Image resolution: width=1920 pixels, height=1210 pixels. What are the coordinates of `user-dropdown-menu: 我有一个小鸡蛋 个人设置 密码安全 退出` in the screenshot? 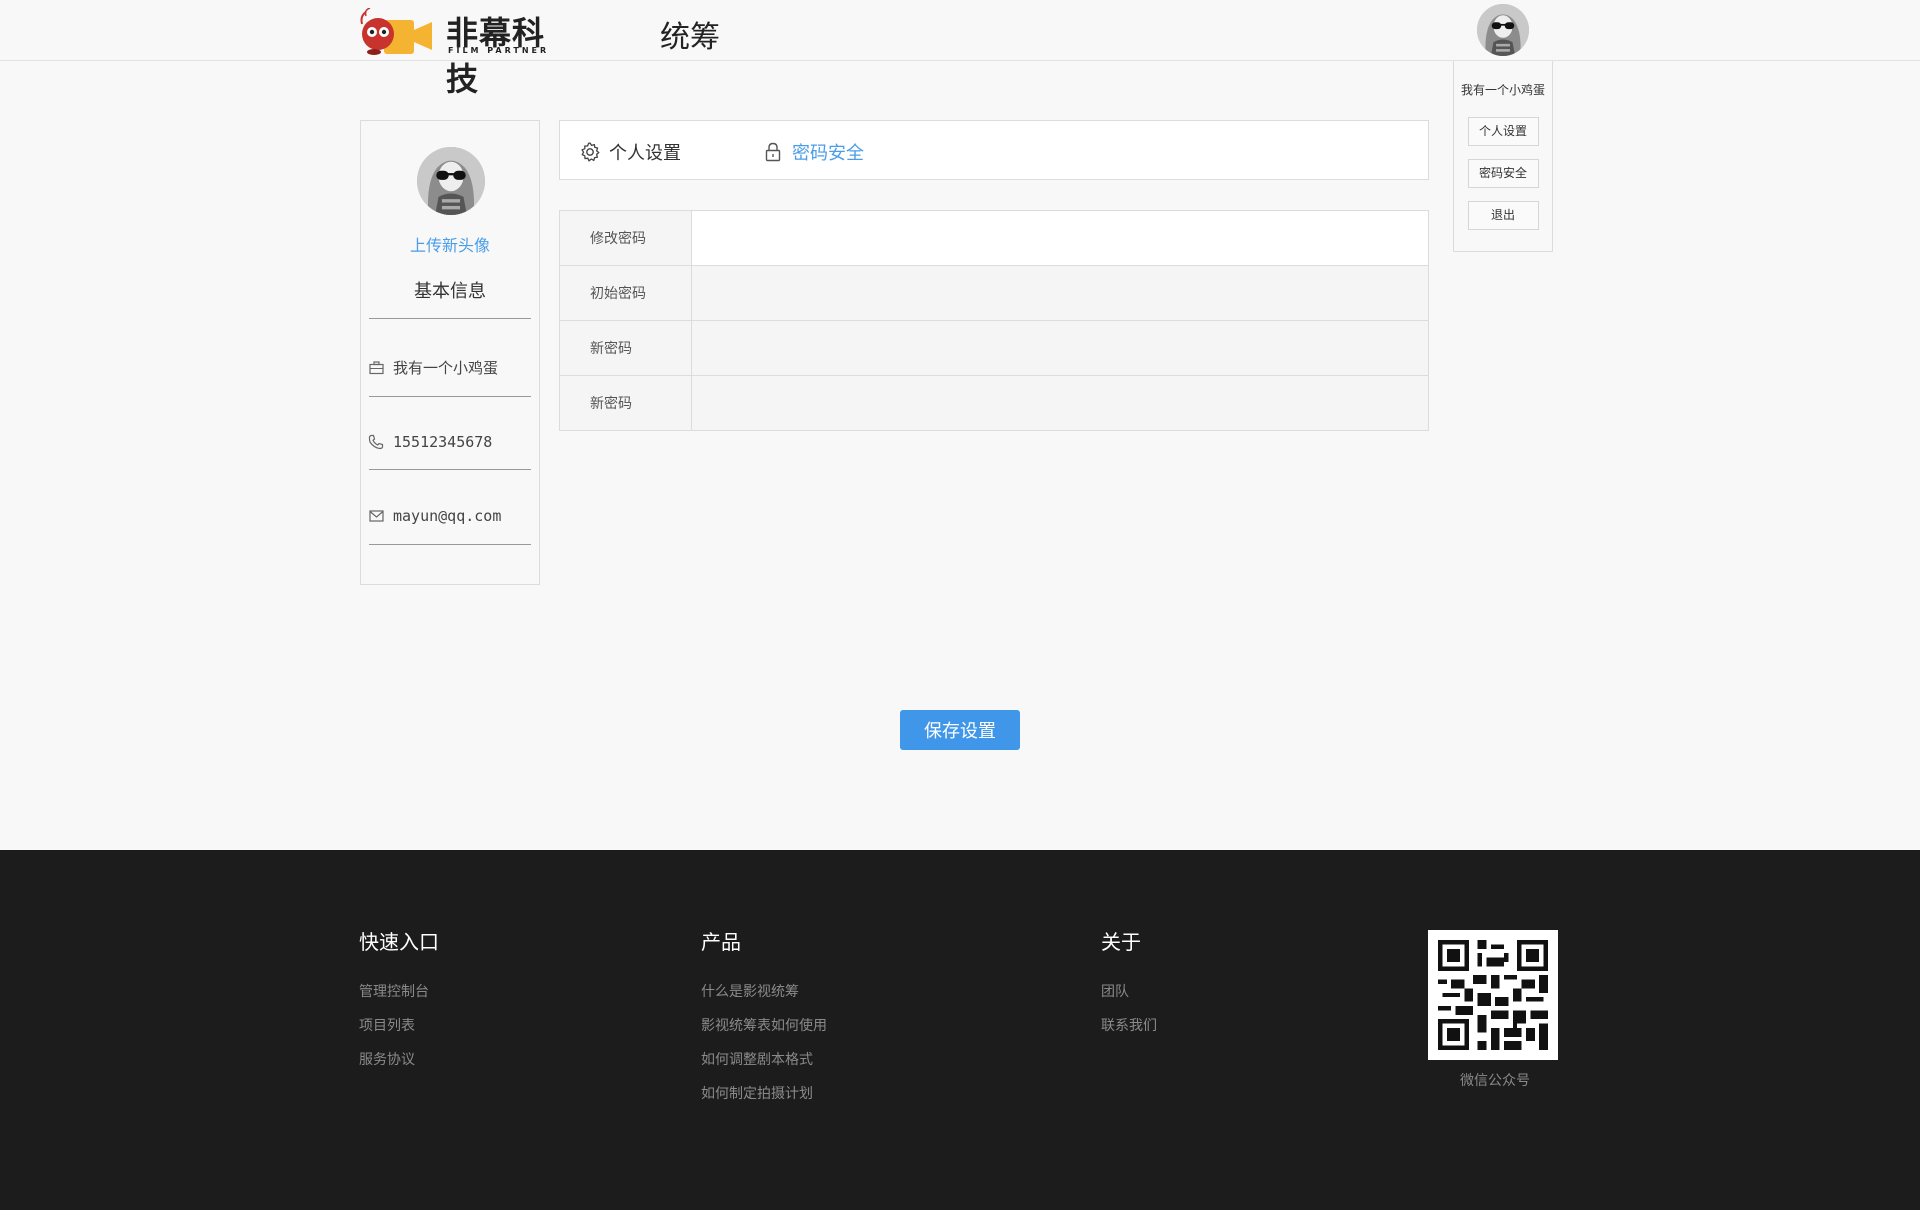 It's located at (1503, 156).